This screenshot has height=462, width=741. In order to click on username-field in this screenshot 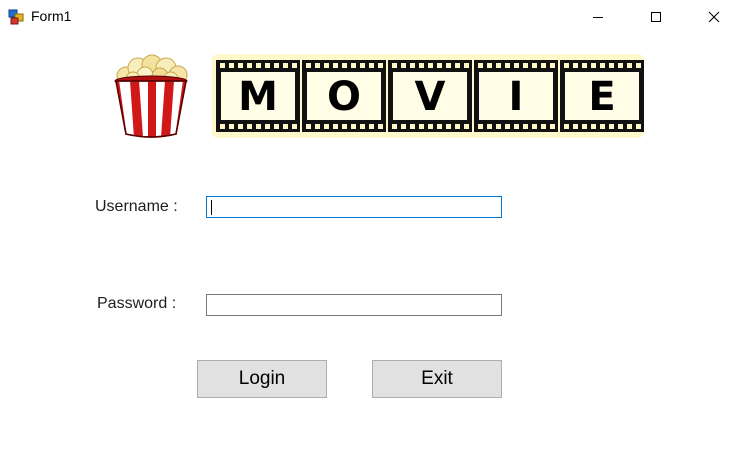, I will do `click(354, 207)`.